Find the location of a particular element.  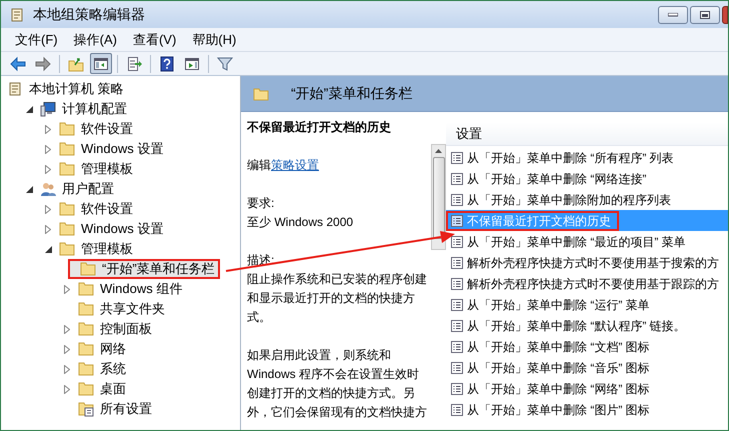

setting-row: 从「开始」菜单中删除 “所有程序” 列表 is located at coordinates (587, 157).